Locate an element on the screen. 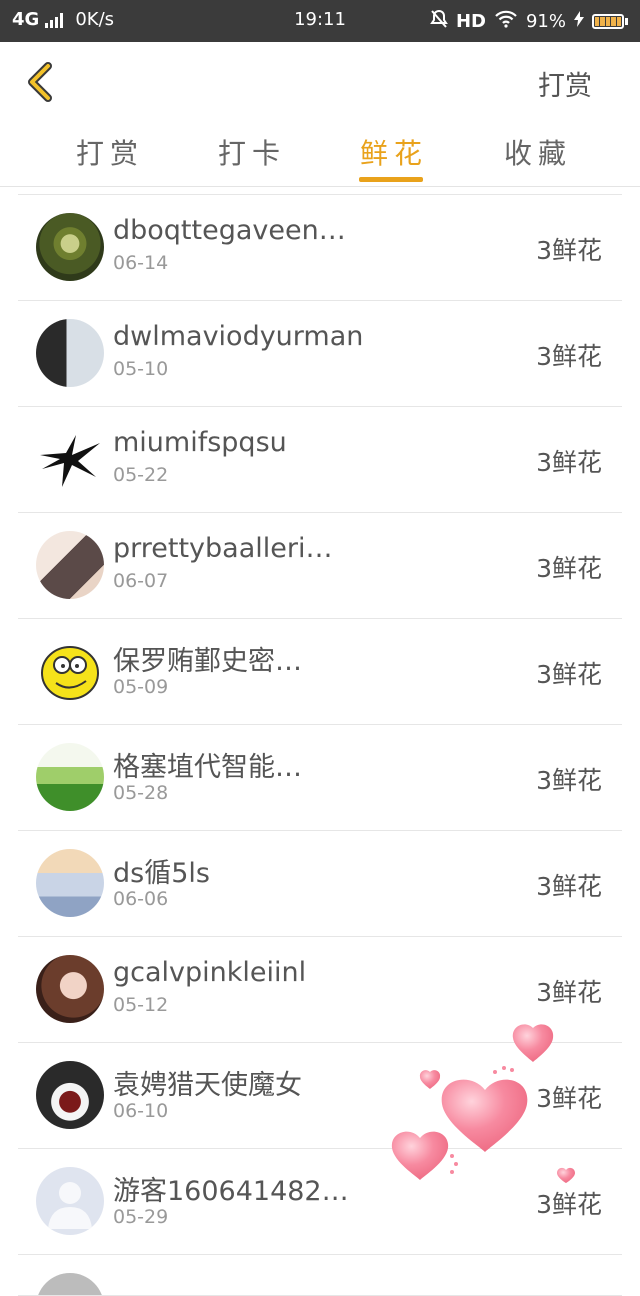 The image size is (640, 1296). date: 05-28 is located at coordinates (141, 793).